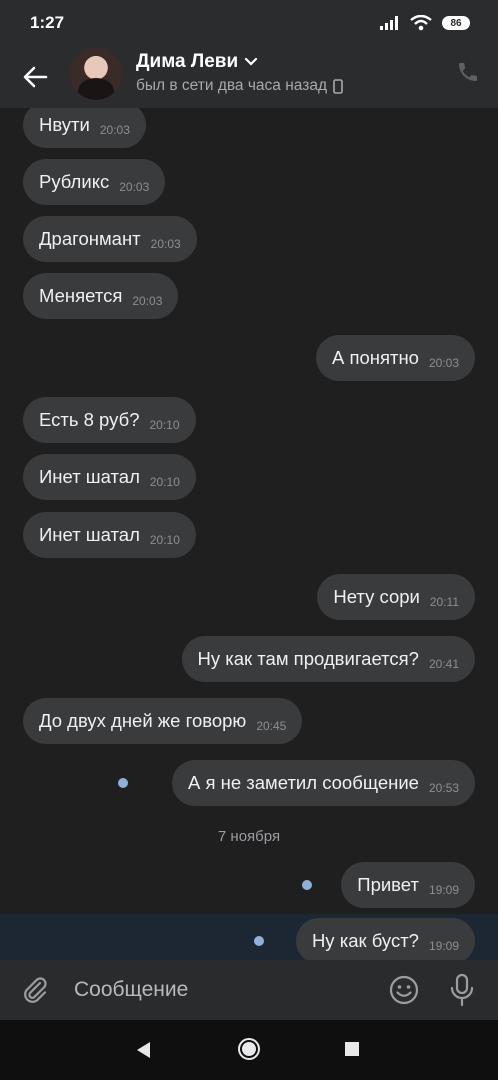  I want to click on back-arrow-icon, so click(35, 77).